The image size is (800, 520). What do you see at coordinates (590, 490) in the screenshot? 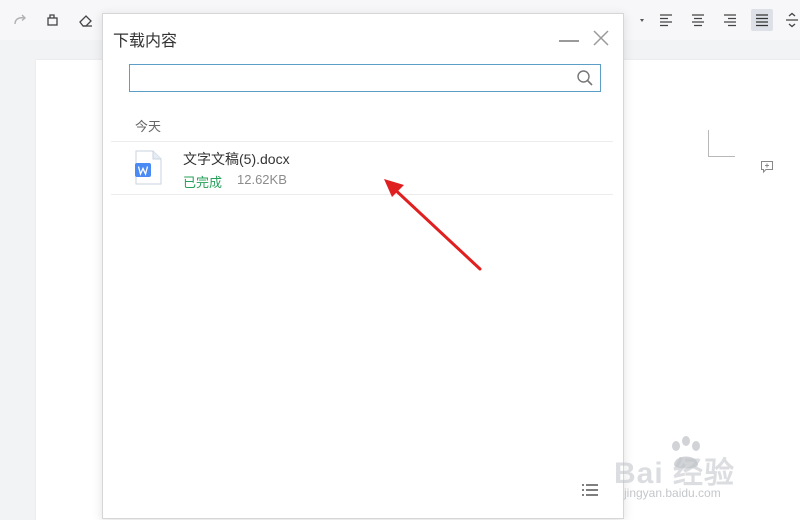
I see `list-view-icon` at bounding box center [590, 490].